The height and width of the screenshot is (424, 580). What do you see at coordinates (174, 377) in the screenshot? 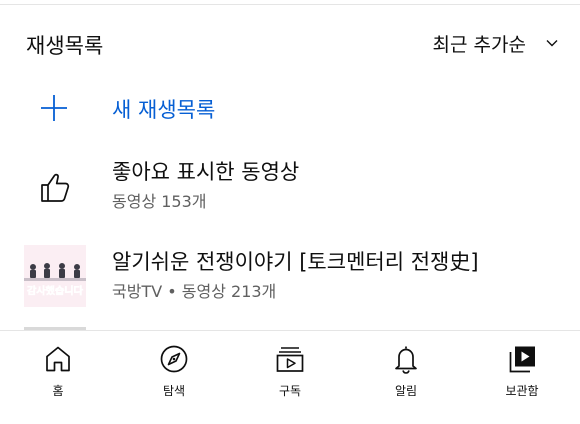
I see `nav-explore: 탐색` at bounding box center [174, 377].